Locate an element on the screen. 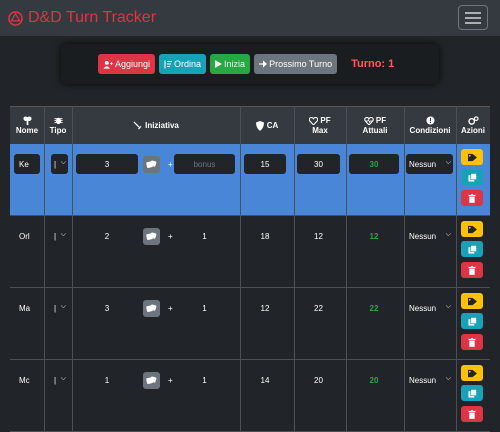  exclamation-circle-icon is located at coordinates (430, 120).